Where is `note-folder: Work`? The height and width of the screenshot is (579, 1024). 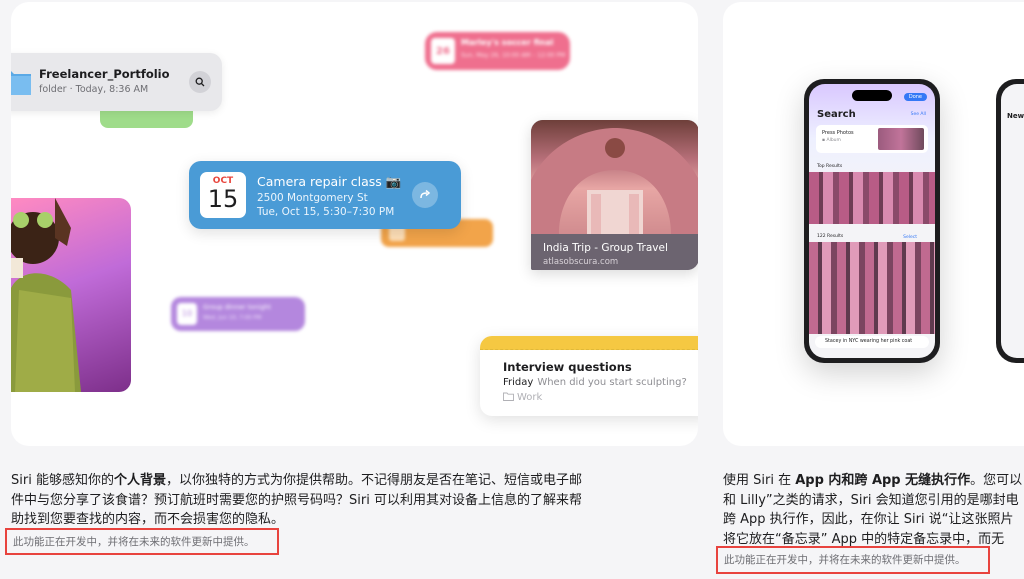
note-folder: Work is located at coordinates (522, 397).